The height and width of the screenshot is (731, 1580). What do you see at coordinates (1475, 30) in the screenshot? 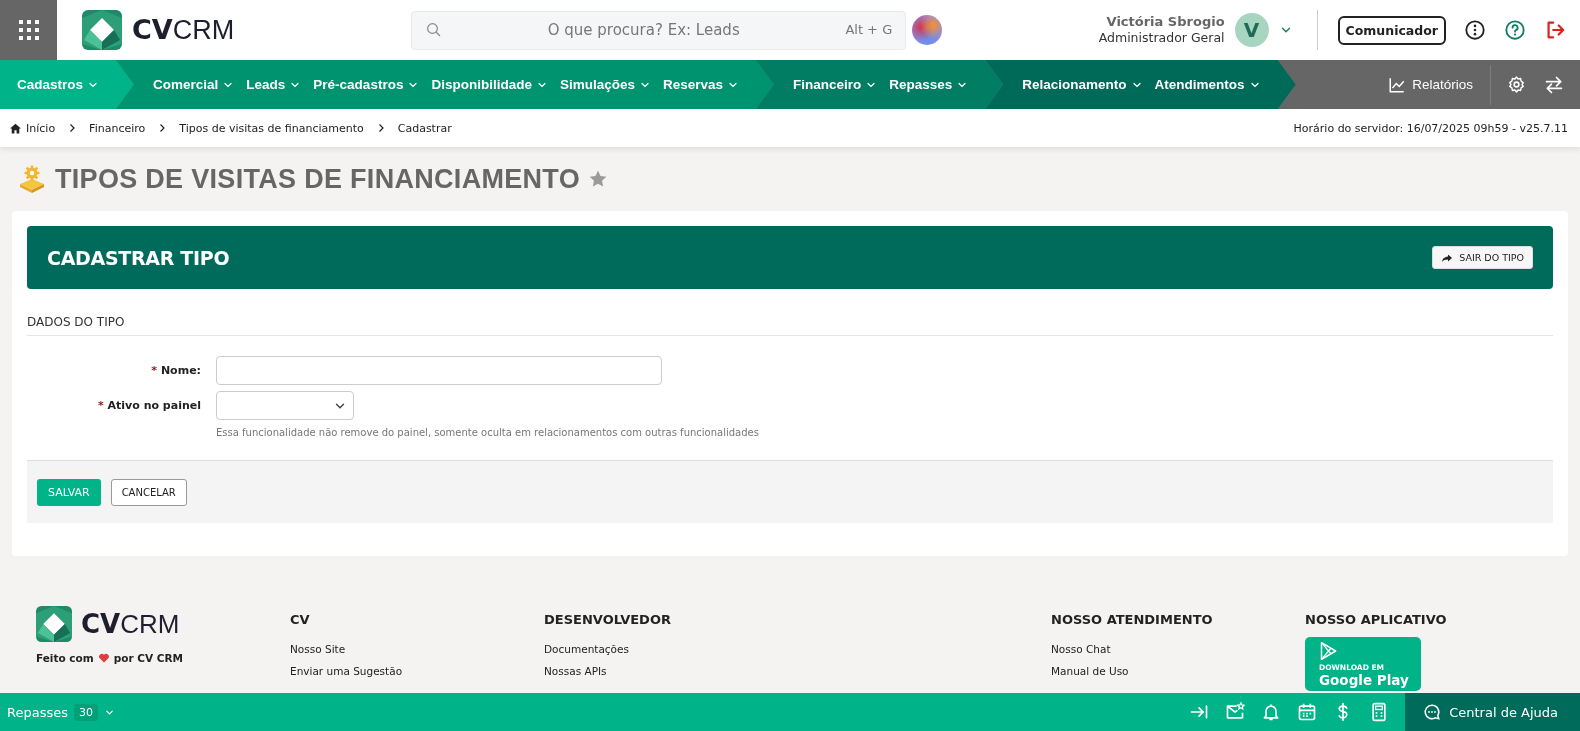
I see `more-options-icon` at bounding box center [1475, 30].